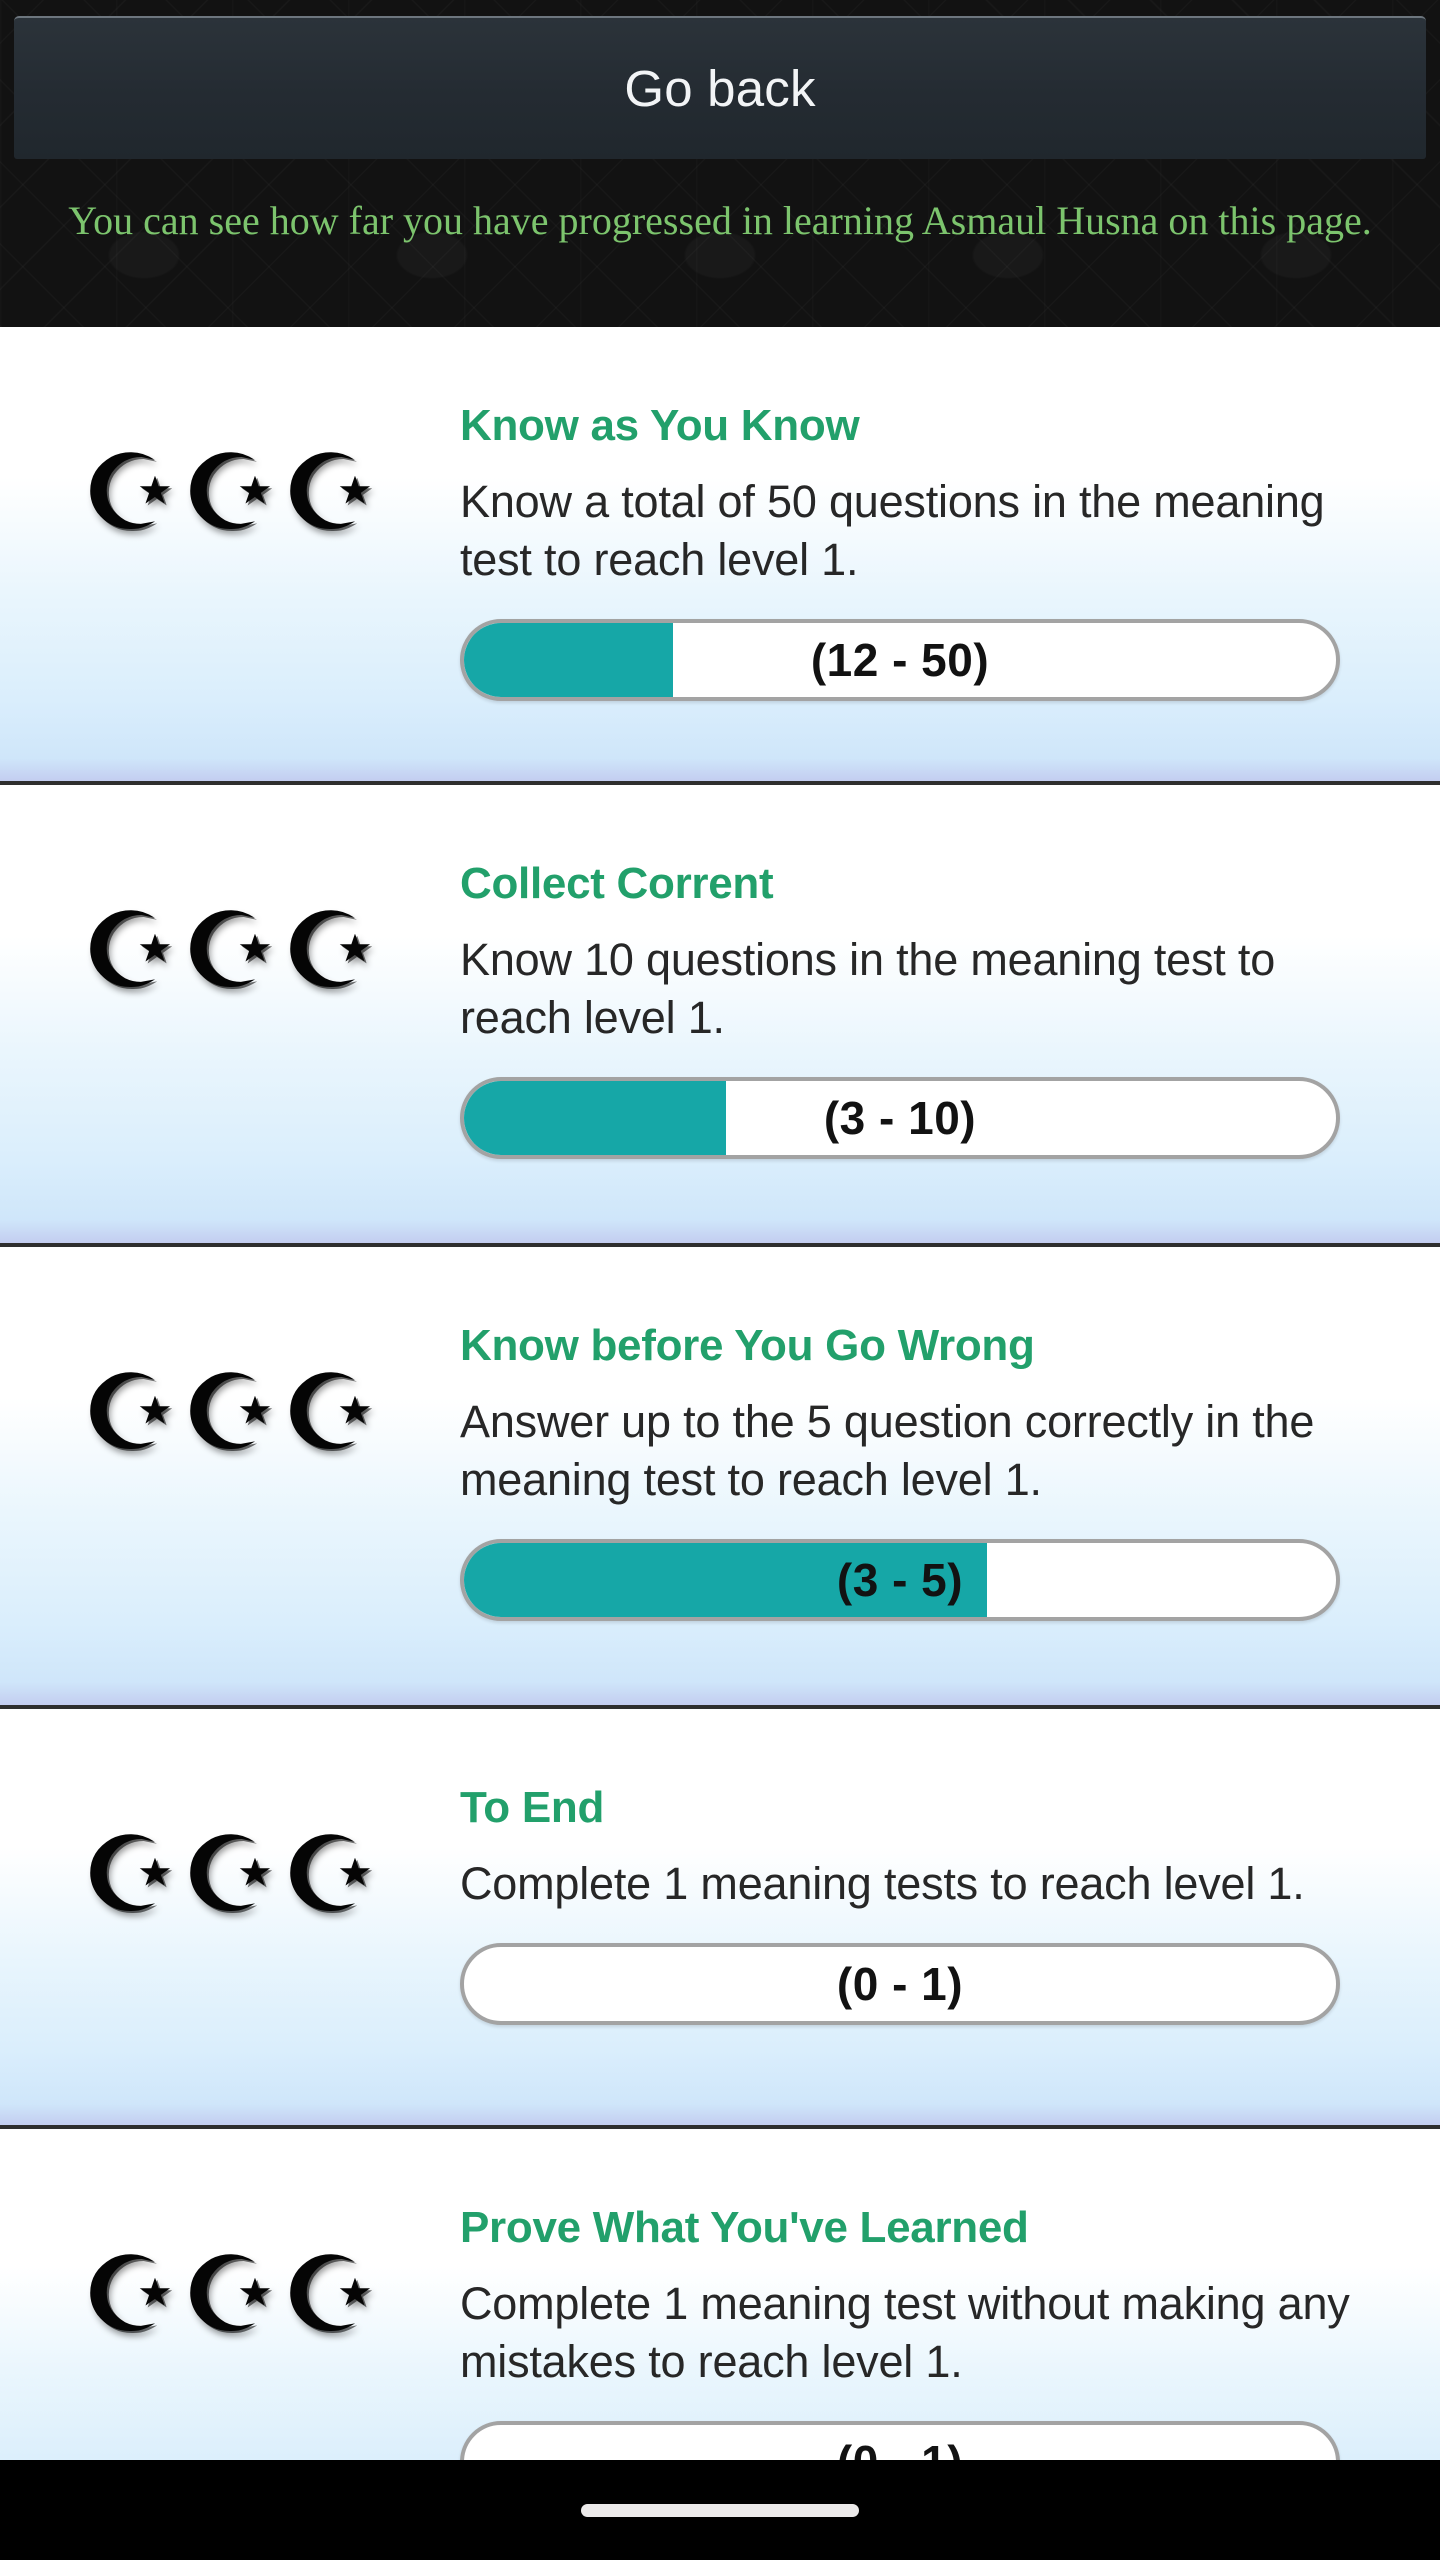 This screenshot has width=1440, height=2560. I want to click on progress-label: (3 - 10), so click(900, 1118).